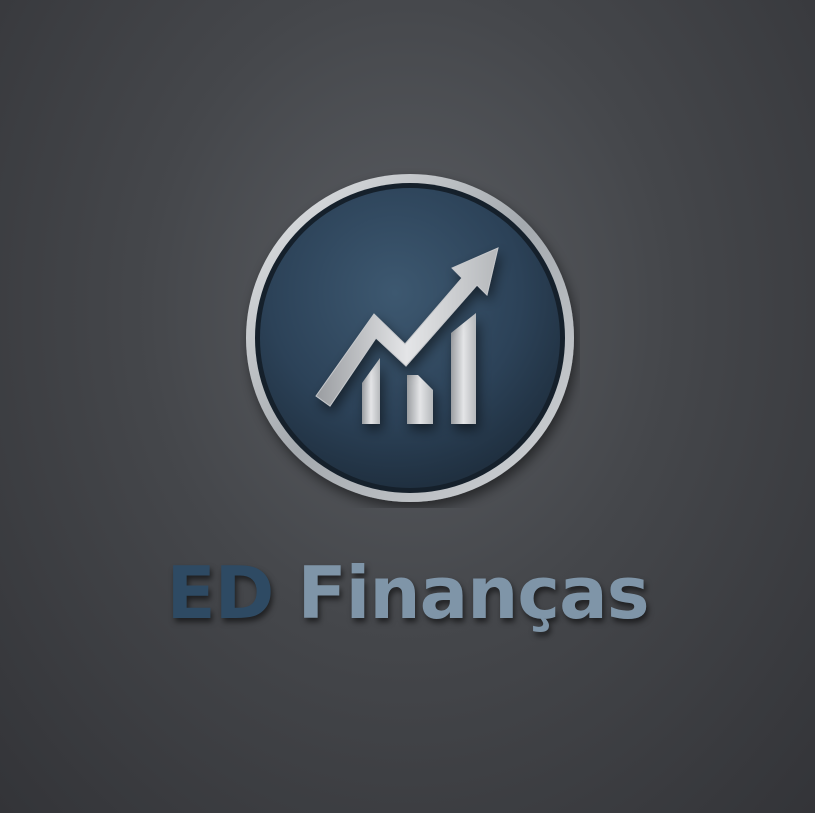 This screenshot has width=815, height=813. I want to click on brand-name-initials: ED, so click(220, 593).